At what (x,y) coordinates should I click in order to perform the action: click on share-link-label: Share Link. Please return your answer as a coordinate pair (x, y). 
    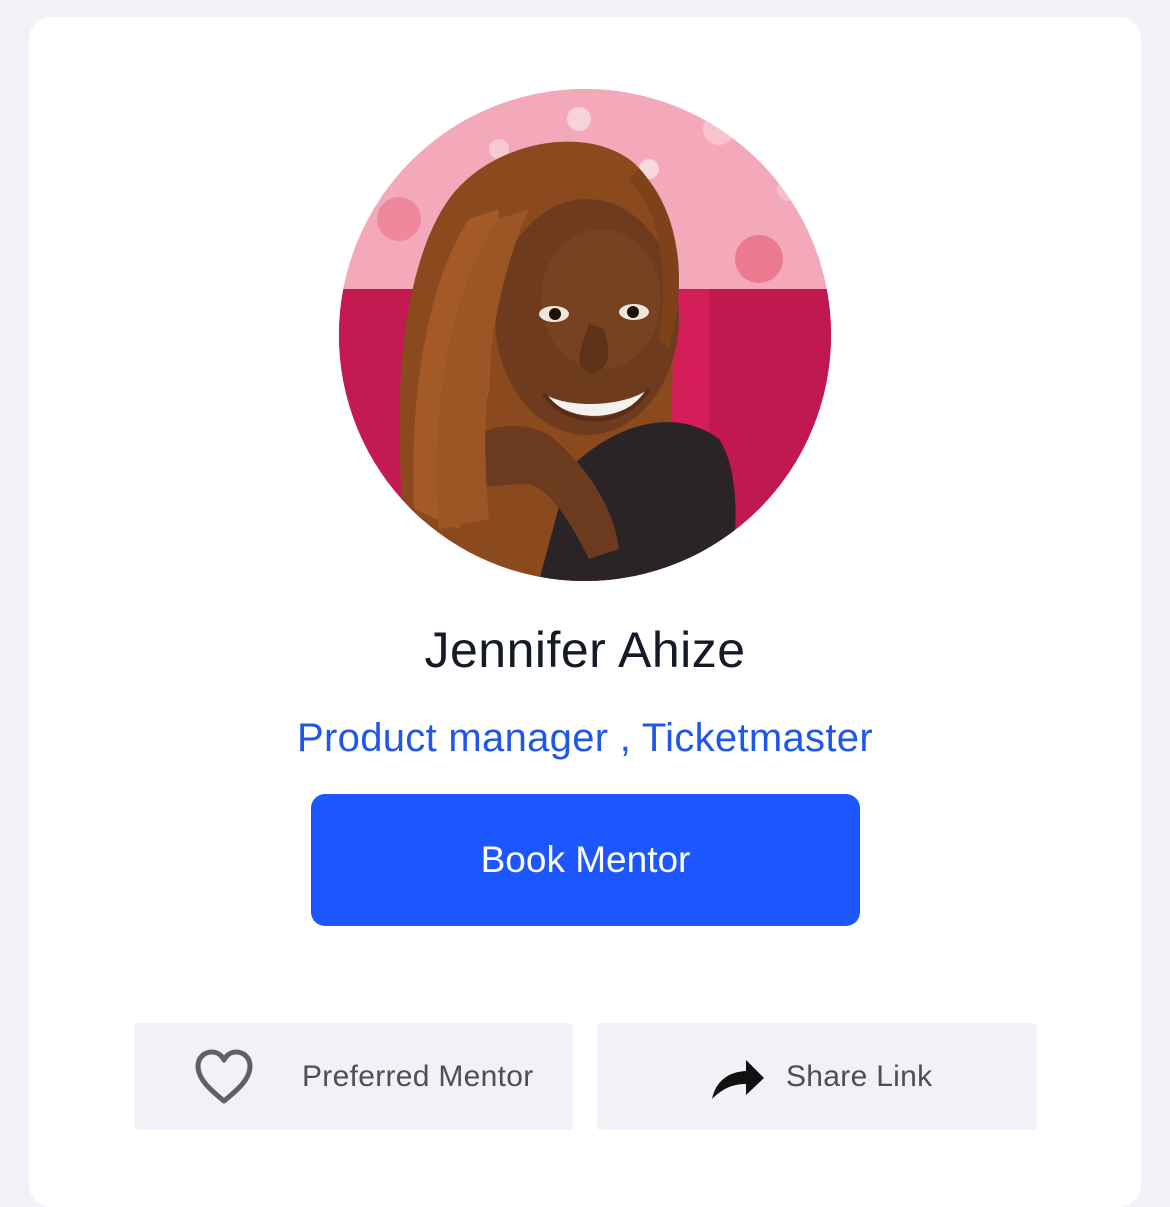
    Looking at the image, I should click on (859, 1076).